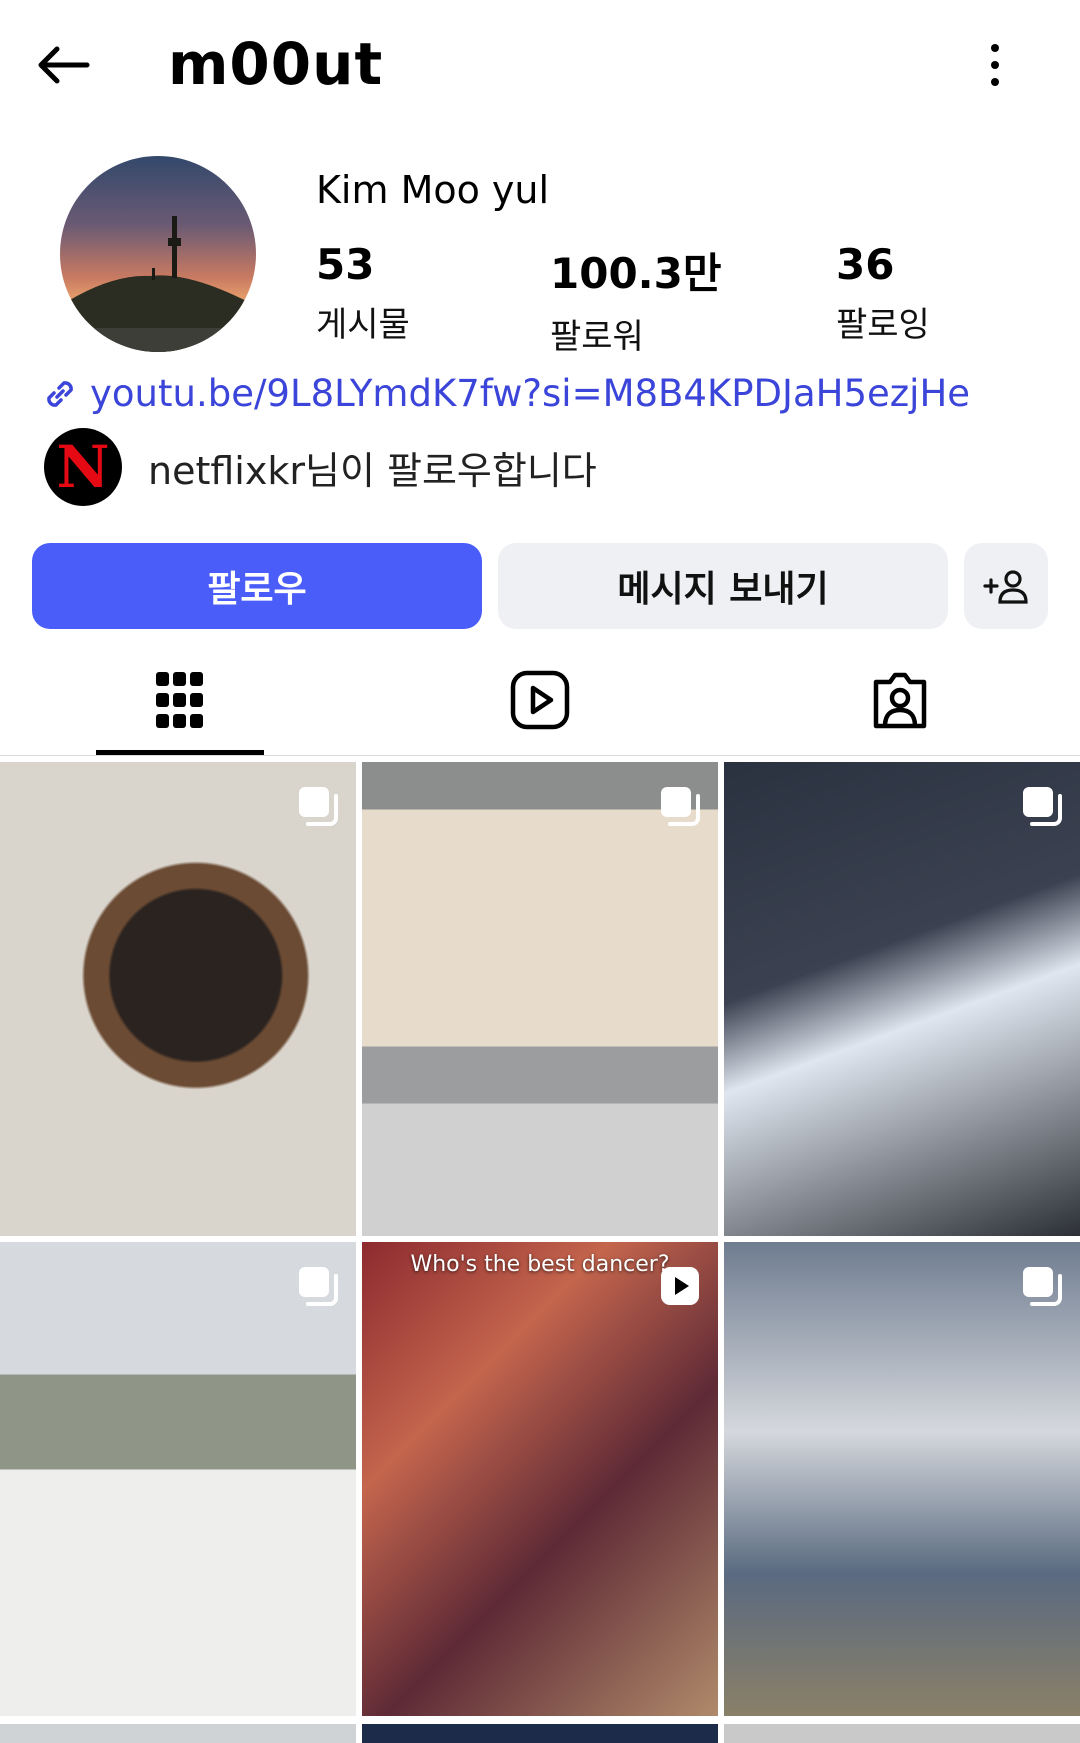  What do you see at coordinates (257, 586) in the screenshot?
I see `follow-button: 팔로우` at bounding box center [257, 586].